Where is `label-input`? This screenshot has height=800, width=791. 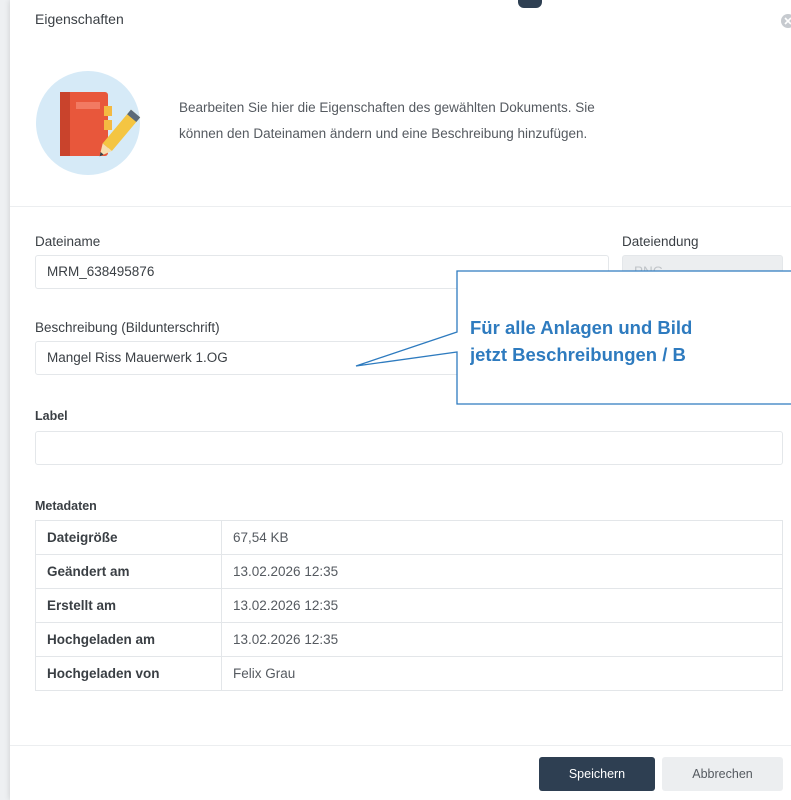 label-input is located at coordinates (409, 448).